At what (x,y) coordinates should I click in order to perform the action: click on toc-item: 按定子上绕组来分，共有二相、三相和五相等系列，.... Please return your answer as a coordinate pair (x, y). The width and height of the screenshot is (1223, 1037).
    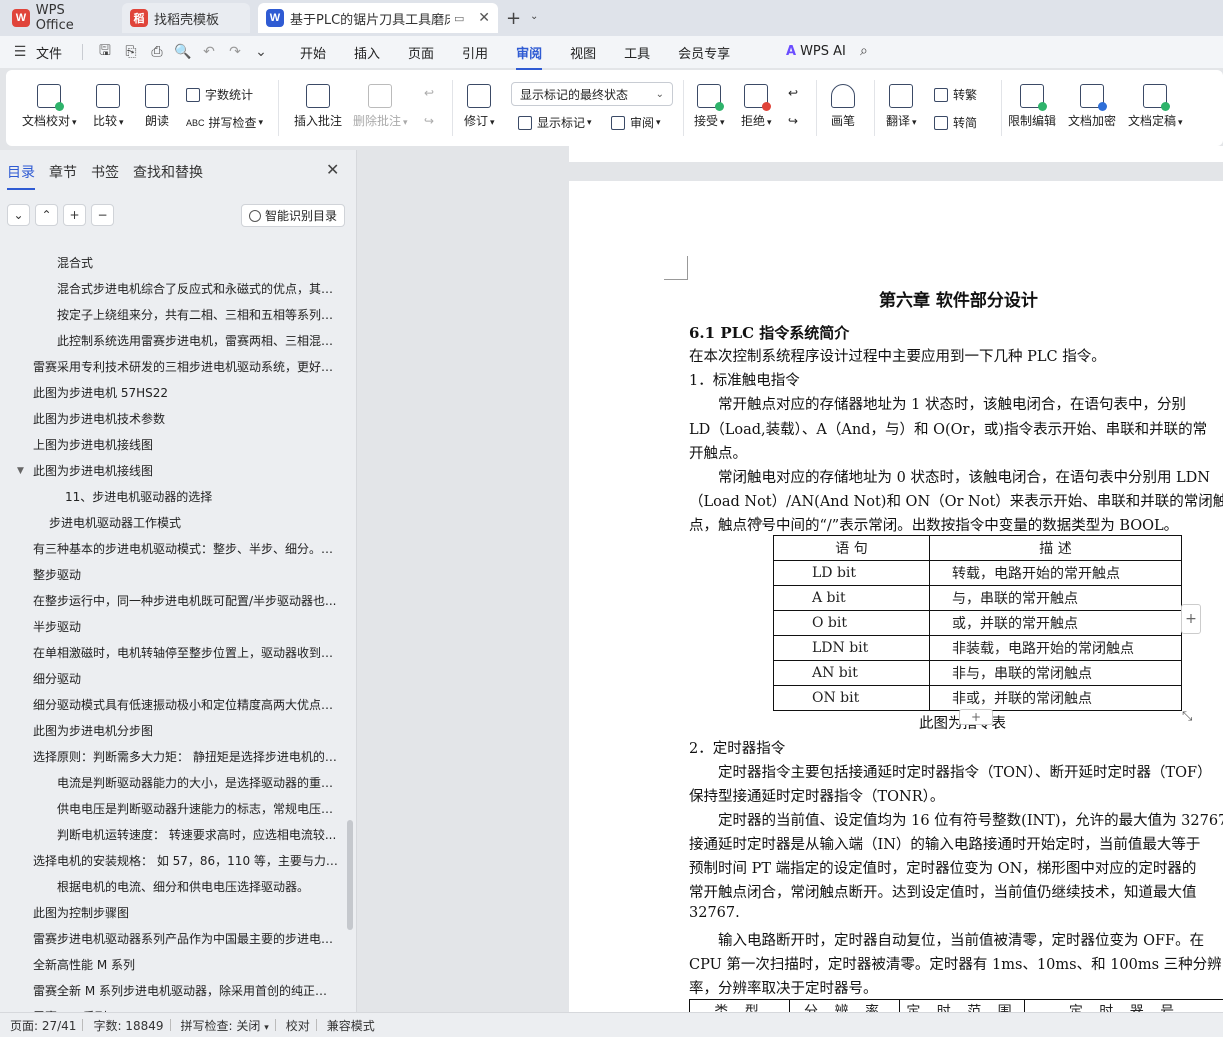
    Looking at the image, I should click on (197, 315).